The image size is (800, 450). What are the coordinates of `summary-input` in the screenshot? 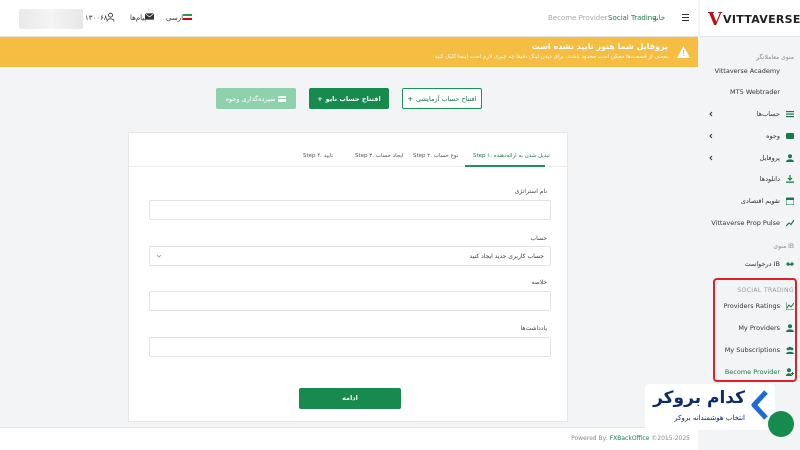 It's located at (350, 301).